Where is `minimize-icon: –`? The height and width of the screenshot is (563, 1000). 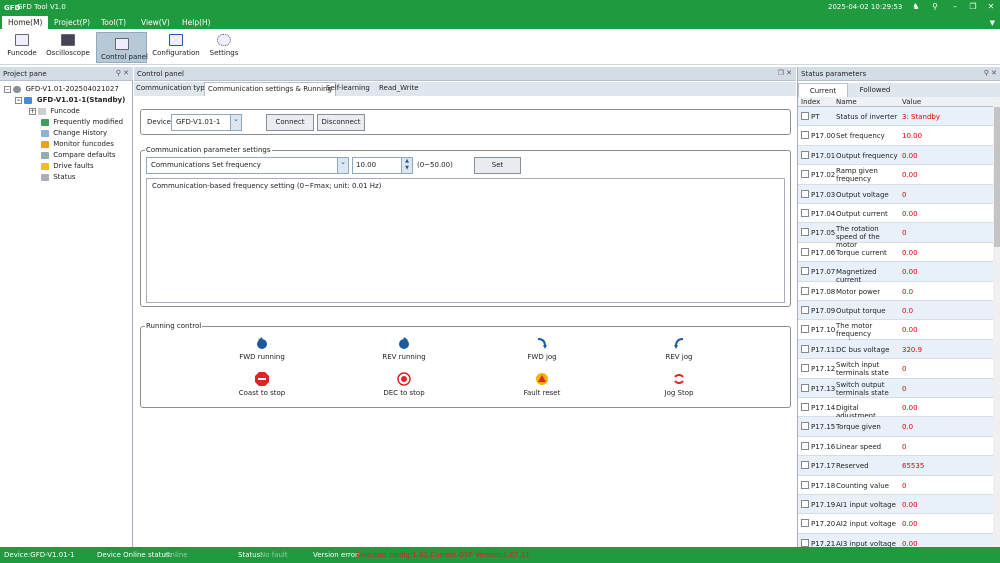 minimize-icon: – is located at coordinates (955, 6).